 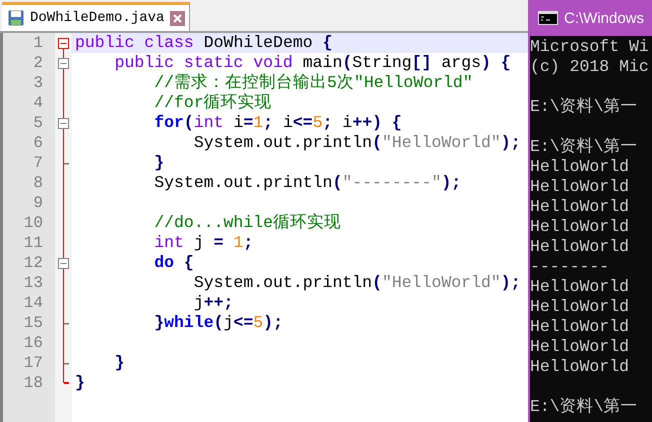 What do you see at coordinates (37, 63) in the screenshot?
I see `line-number: 2` at bounding box center [37, 63].